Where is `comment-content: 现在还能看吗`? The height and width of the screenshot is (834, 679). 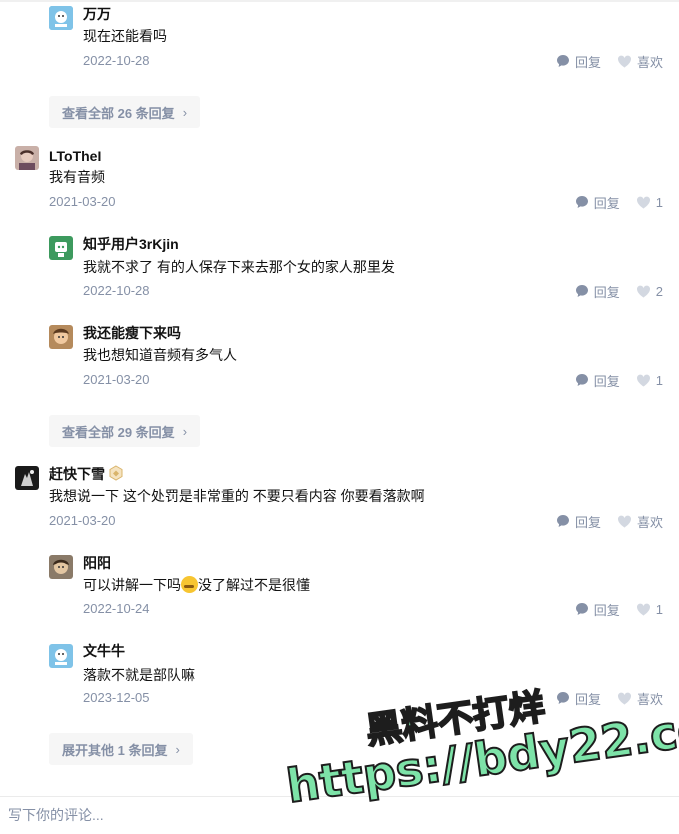 comment-content: 现在还能看吗 is located at coordinates (125, 36).